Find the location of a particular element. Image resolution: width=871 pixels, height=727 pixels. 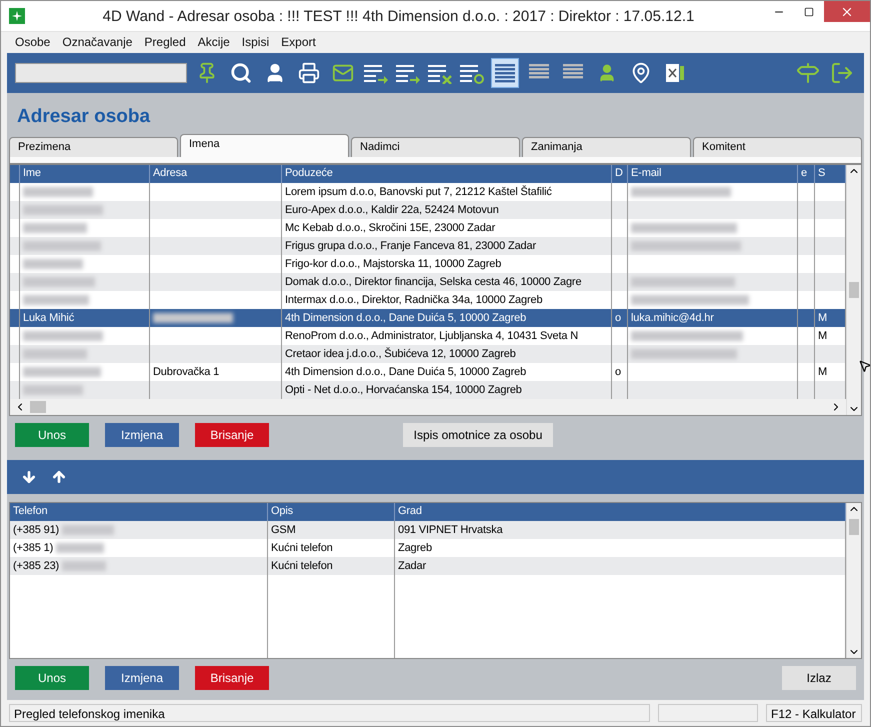

menu-item: Pregled is located at coordinates (165, 41).